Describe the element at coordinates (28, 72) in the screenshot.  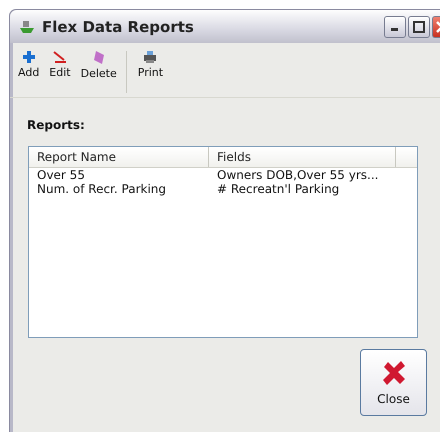
I see `toolbar-button: Add` at that location.